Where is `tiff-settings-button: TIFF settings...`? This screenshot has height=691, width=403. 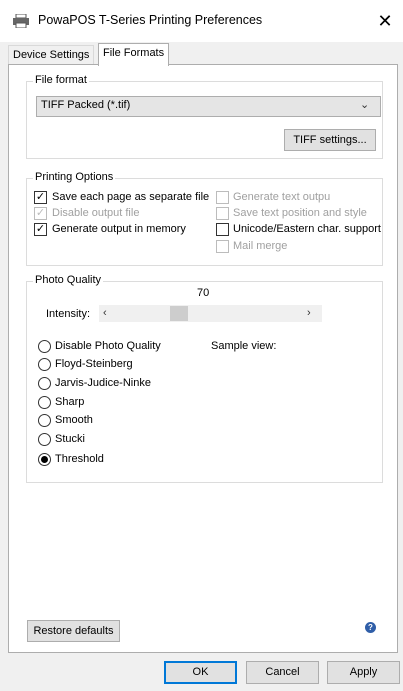
tiff-settings-button: TIFF settings... is located at coordinates (330, 140).